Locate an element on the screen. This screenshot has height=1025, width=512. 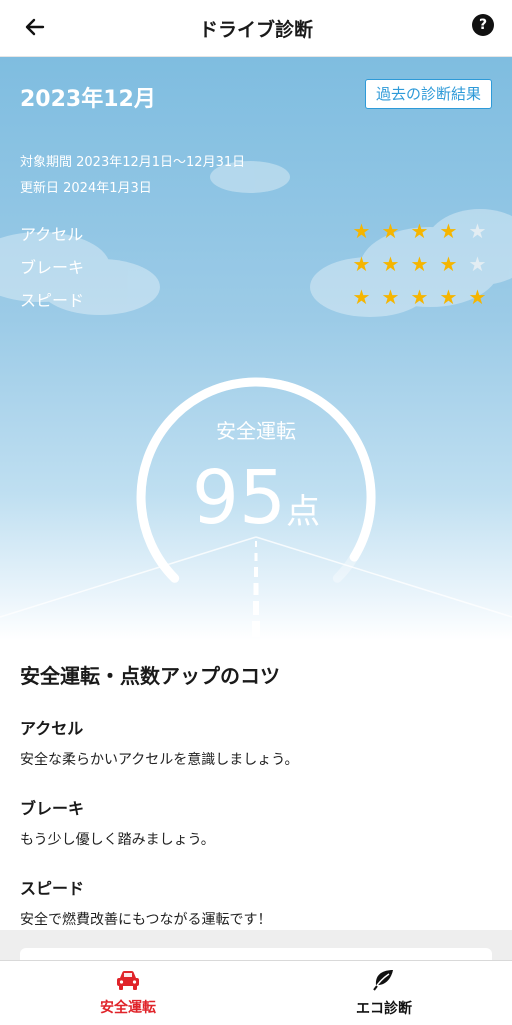
score-title: 安全運転 is located at coordinates (256, 431).